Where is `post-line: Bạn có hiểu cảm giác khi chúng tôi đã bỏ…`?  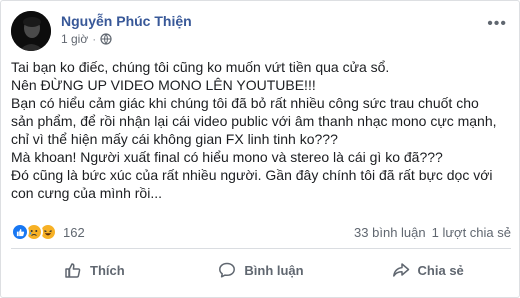 post-line: Bạn có hiểu cảm giác khi chúng tôi đã bỏ… is located at coordinates (245, 103).